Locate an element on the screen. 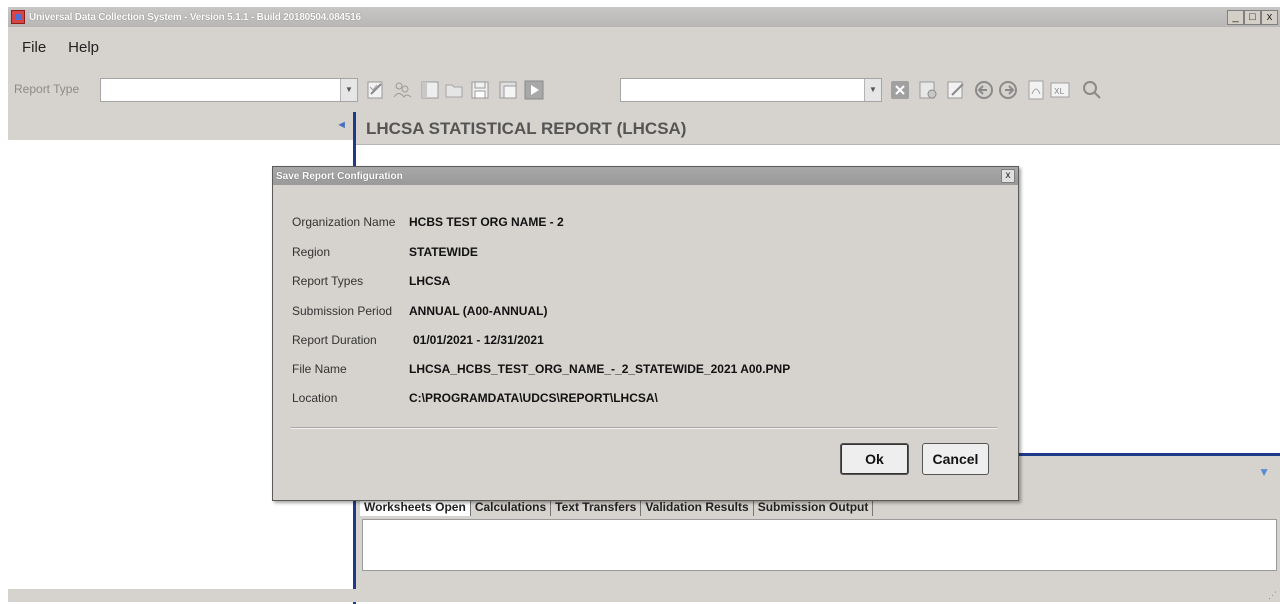 The image size is (1280, 604). window-controls: _ □ x is located at coordinates (1252, 17).